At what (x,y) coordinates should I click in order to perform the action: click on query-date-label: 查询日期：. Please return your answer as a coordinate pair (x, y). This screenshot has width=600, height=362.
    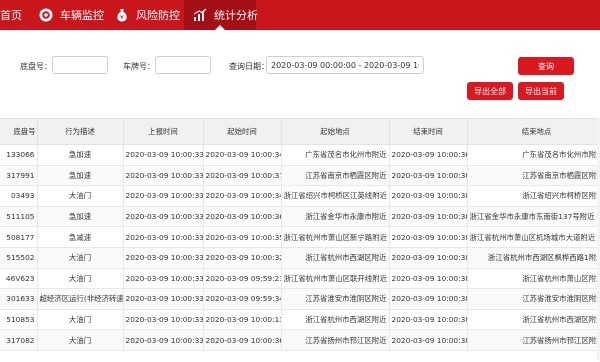
    Looking at the image, I should click on (249, 66).